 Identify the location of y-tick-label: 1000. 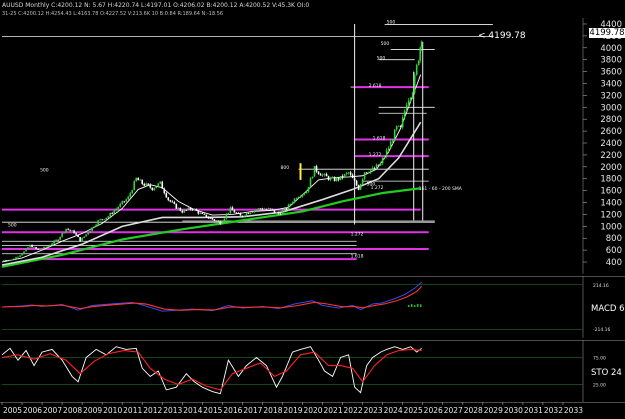
(611, 227).